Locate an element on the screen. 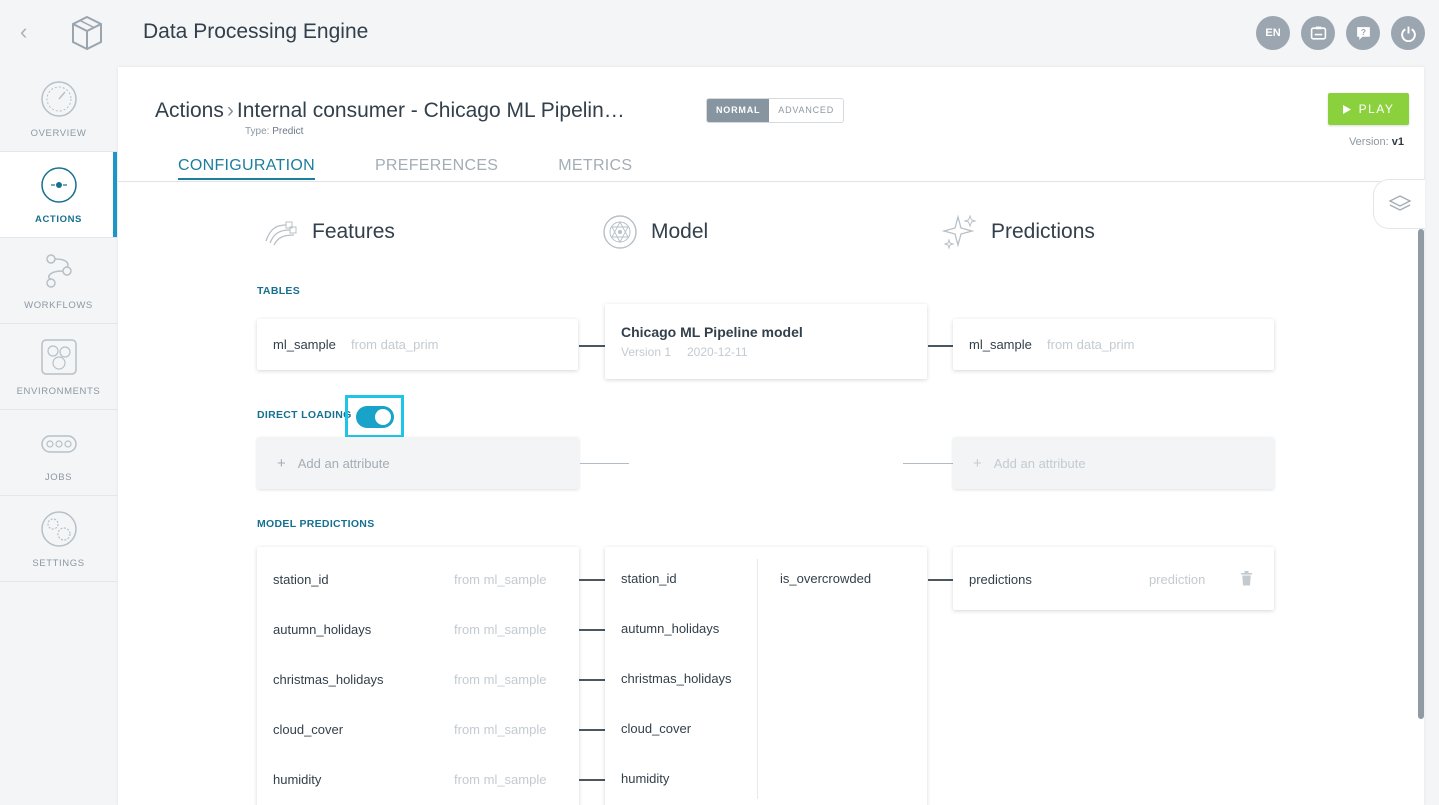 This screenshot has width=1439, height=805. layers-button is located at coordinates (1399, 204).